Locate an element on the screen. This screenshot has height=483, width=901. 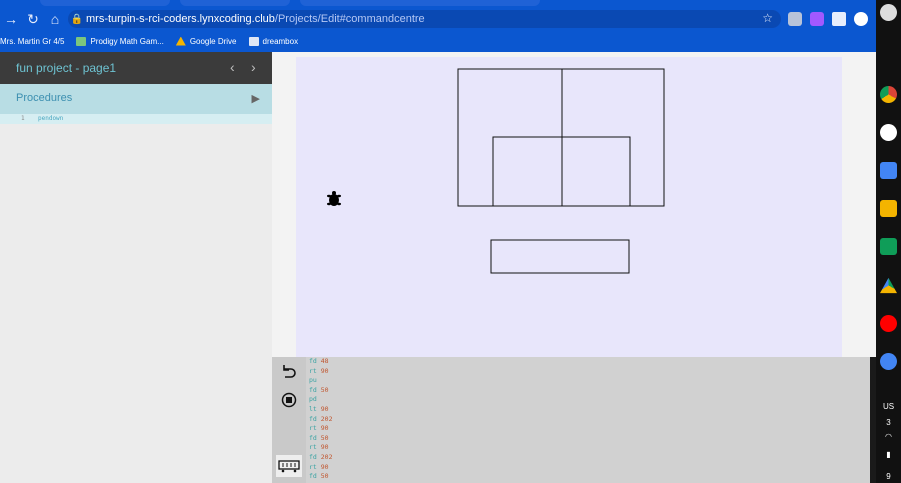
drawn-square-inner-right is located at coordinates (596, 171).